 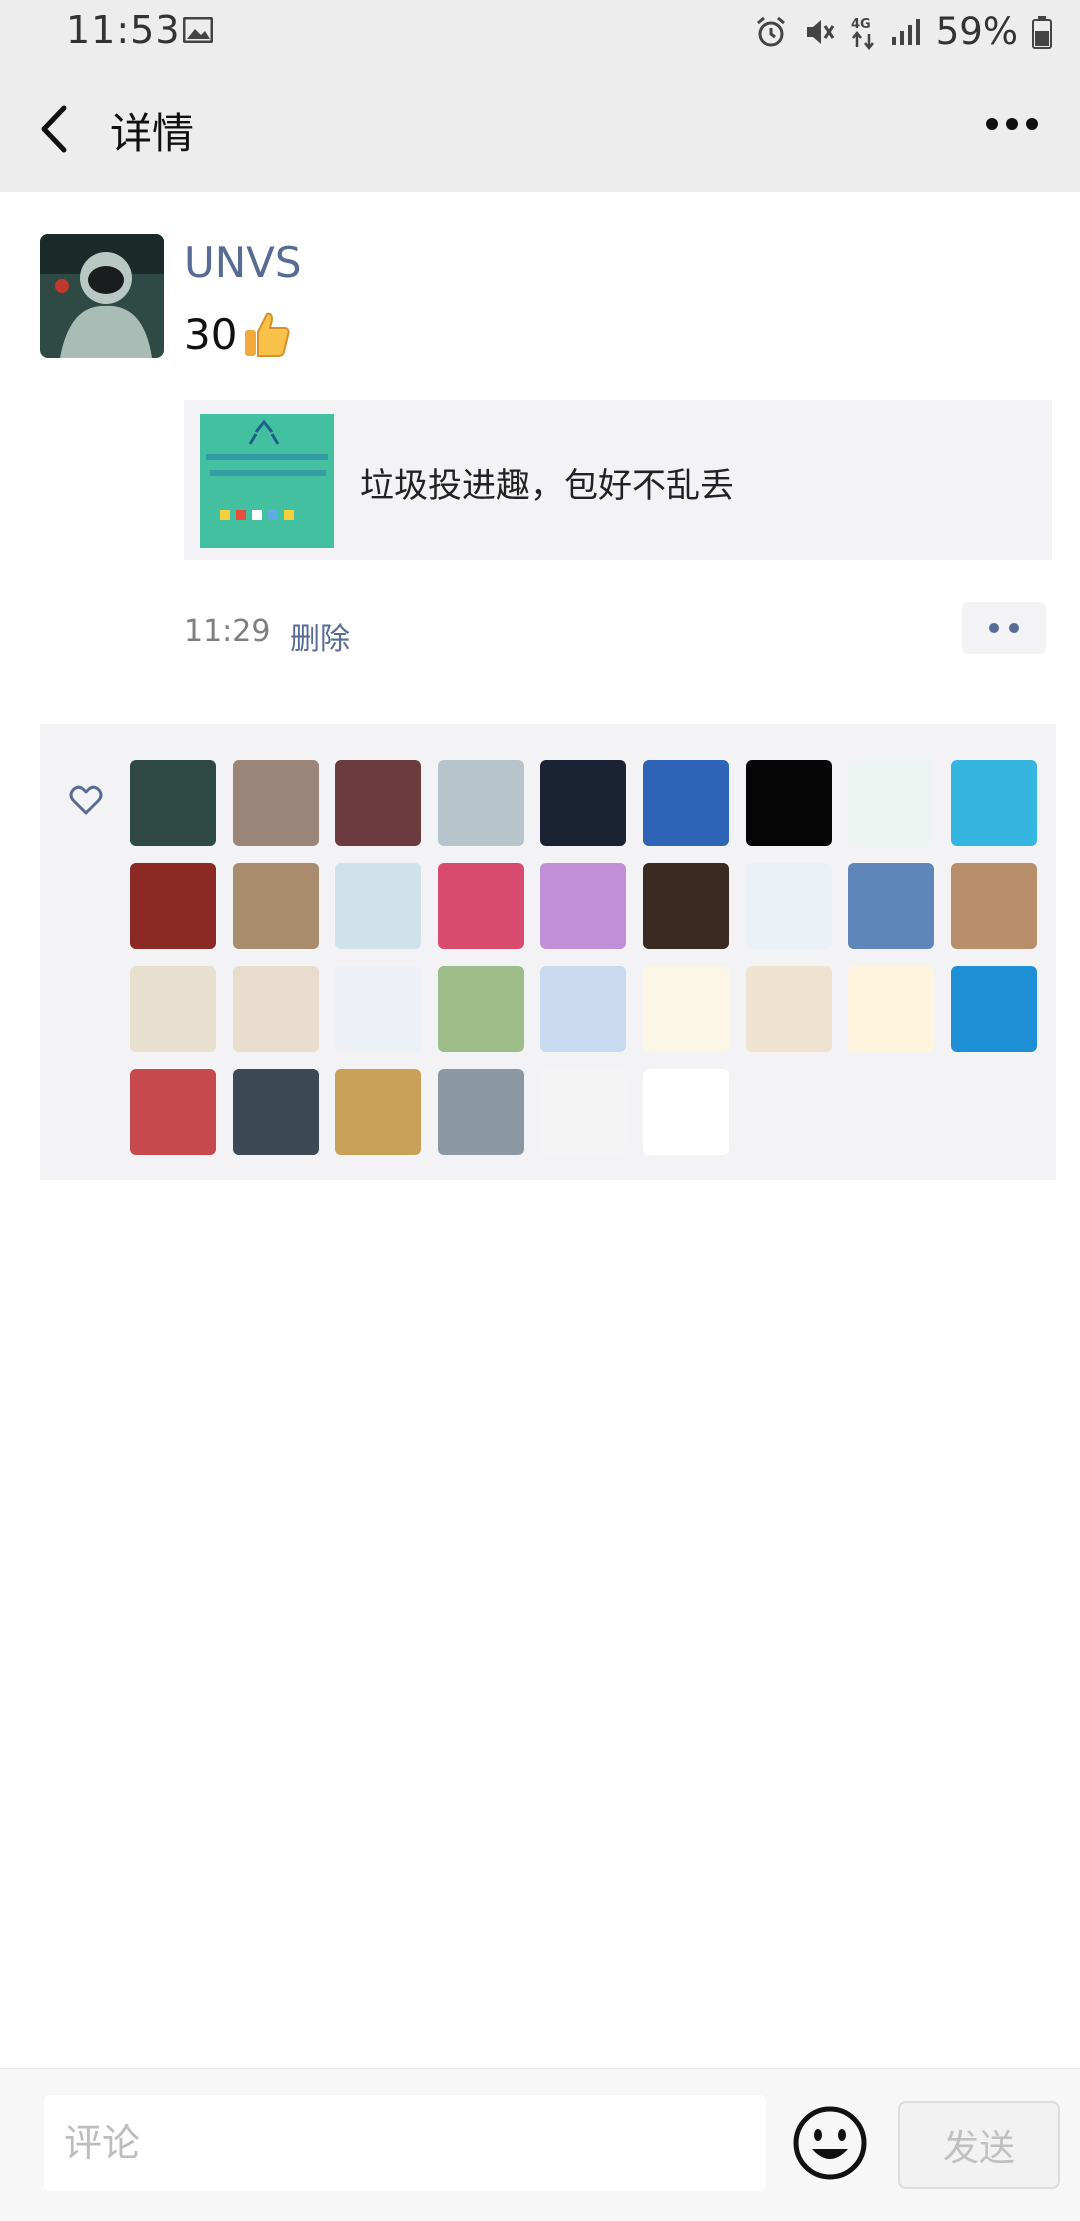 What do you see at coordinates (905, 31) in the screenshot?
I see `signal-icon` at bounding box center [905, 31].